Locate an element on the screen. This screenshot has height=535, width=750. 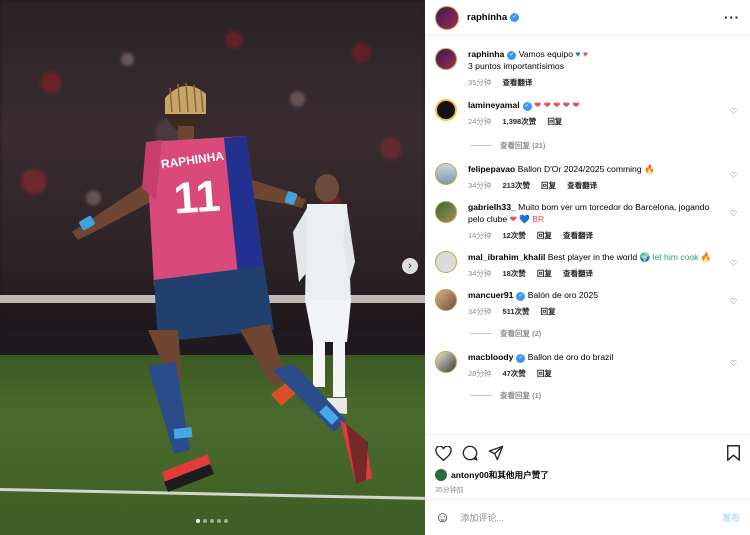
emoji-picker-icon: ☺ is located at coordinates (442, 517).